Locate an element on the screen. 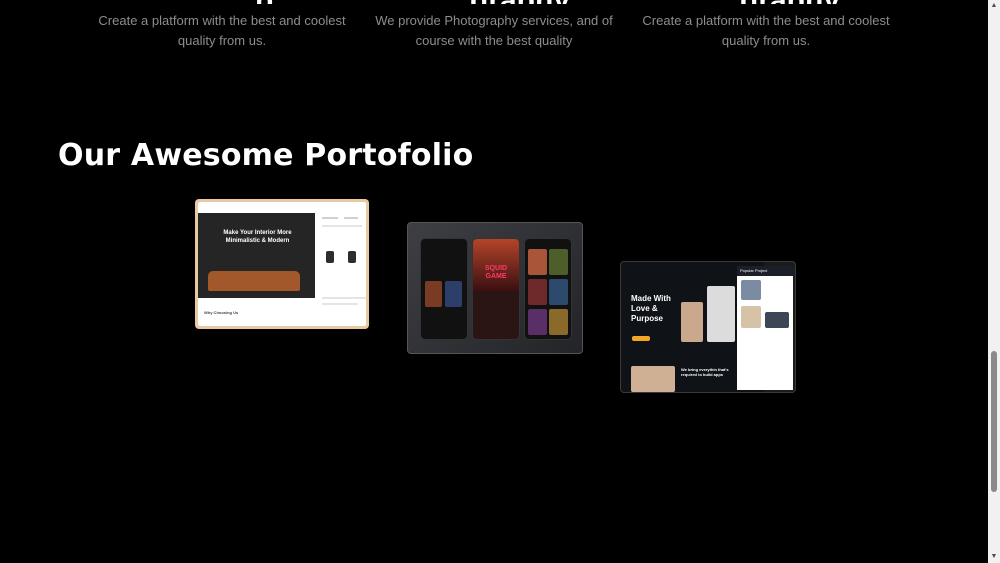 This screenshot has width=1000, height=563. squid-game-poster-text: SQUID GAME is located at coordinates (496, 272).